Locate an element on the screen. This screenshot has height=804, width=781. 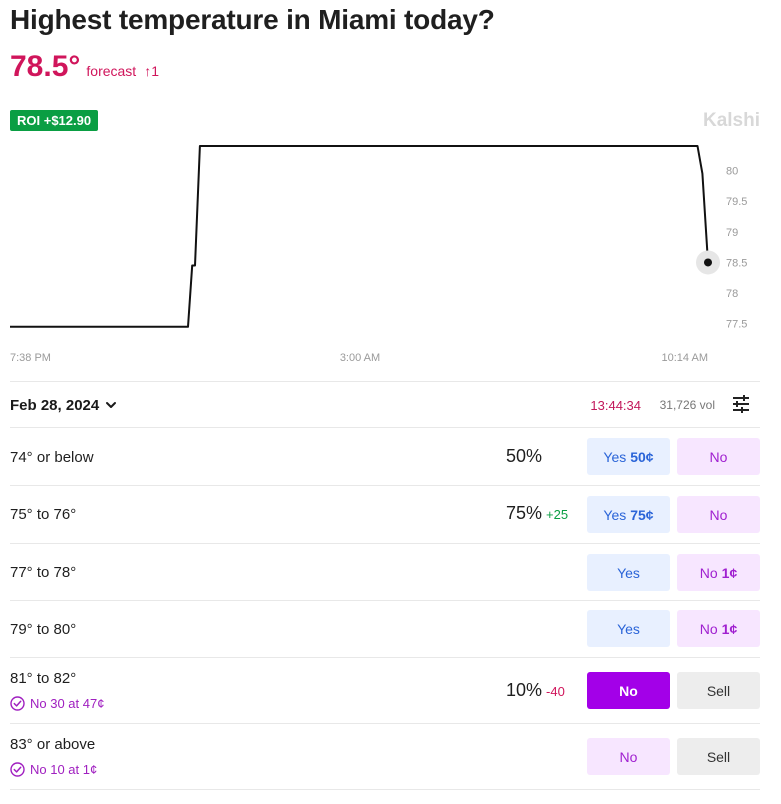
row-label: 74° or below is located at coordinates (52, 457).